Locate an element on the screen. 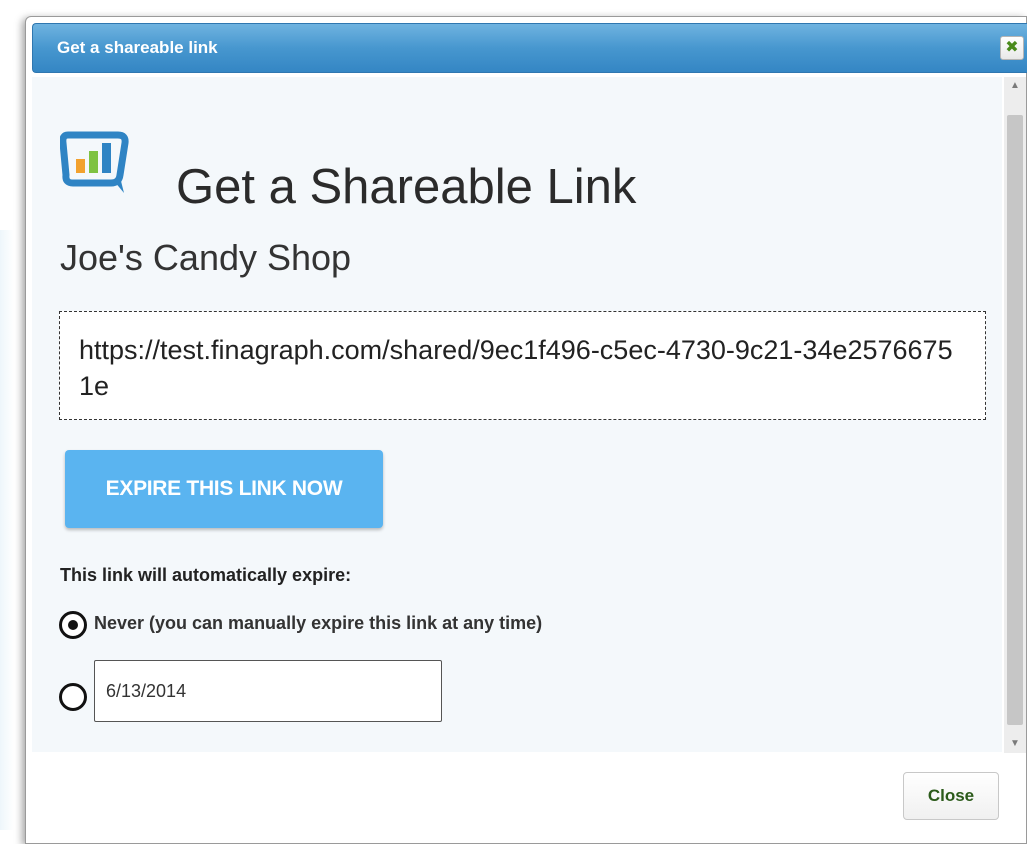 The height and width of the screenshot is (844, 1027). expire-date-radio is located at coordinates (73, 697).